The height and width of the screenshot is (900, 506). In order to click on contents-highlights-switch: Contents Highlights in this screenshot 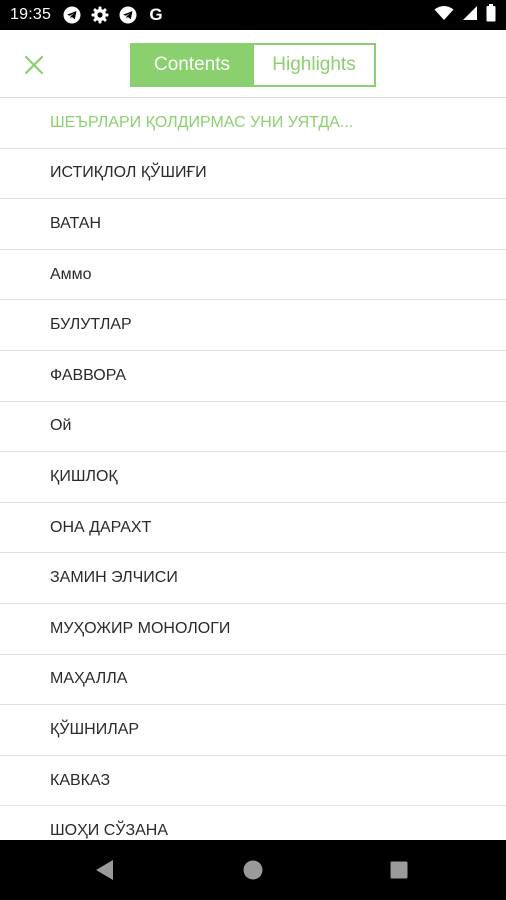, I will do `click(253, 65)`.